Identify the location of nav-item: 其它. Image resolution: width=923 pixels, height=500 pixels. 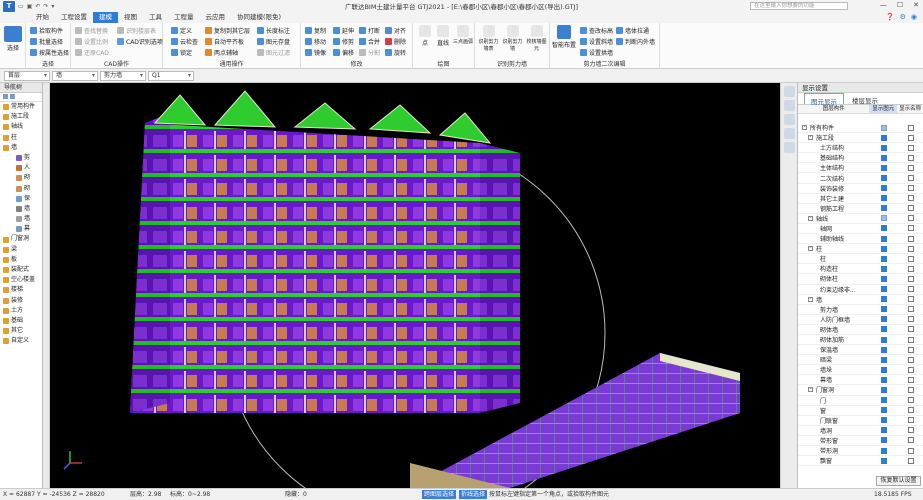
(21, 331).